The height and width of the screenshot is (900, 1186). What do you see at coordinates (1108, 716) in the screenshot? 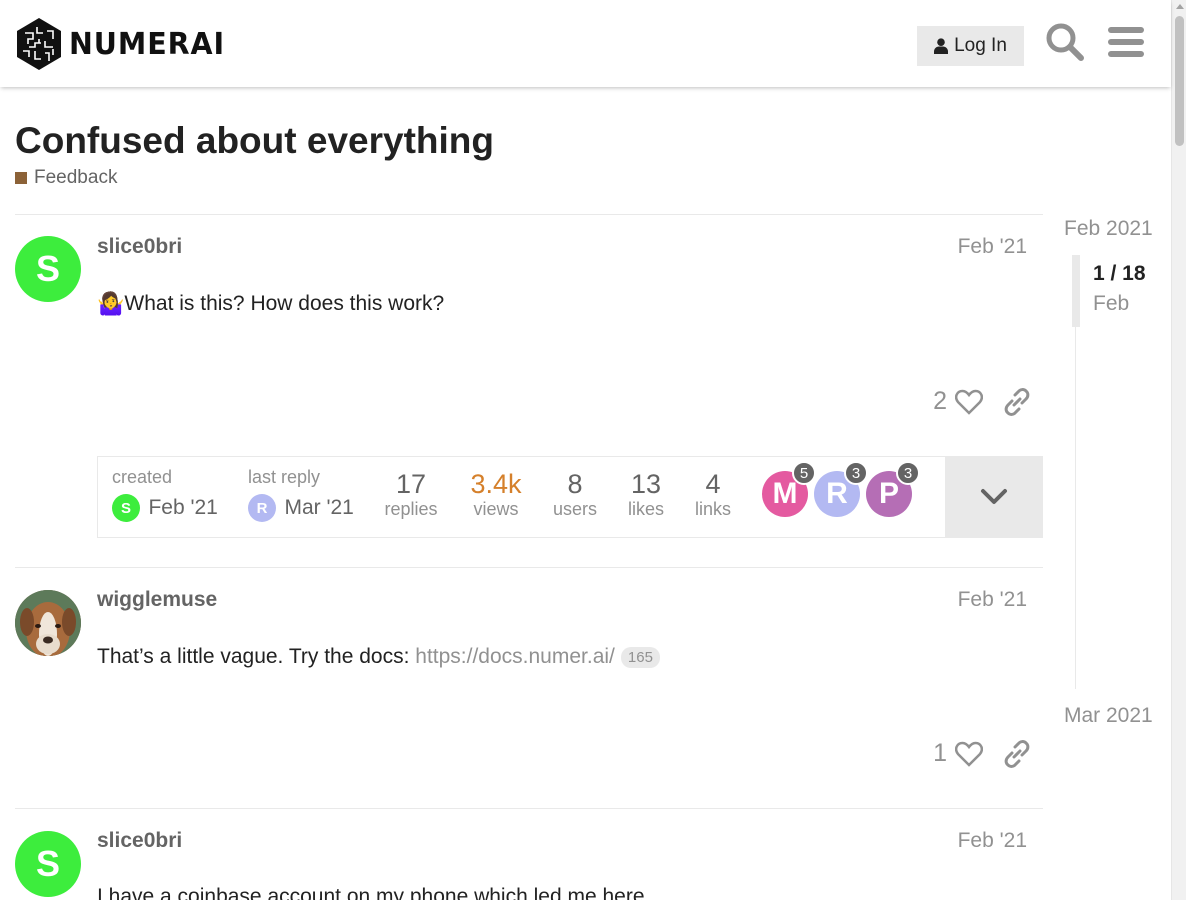
I see `timeline-end-date: Mar 2021` at bounding box center [1108, 716].